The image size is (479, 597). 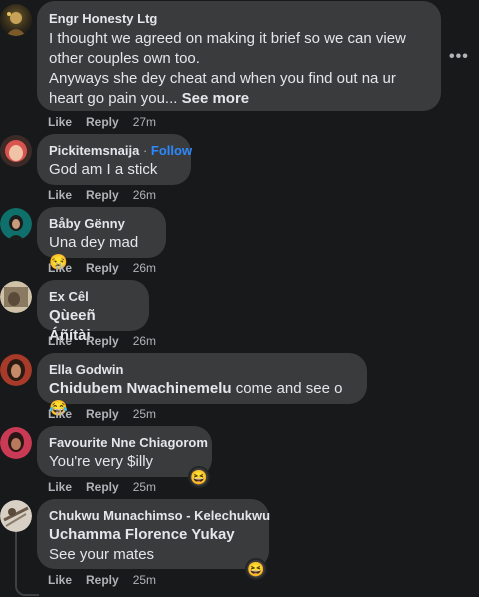 I want to click on commenter-name: Båby Gënny, so click(x=101, y=223).